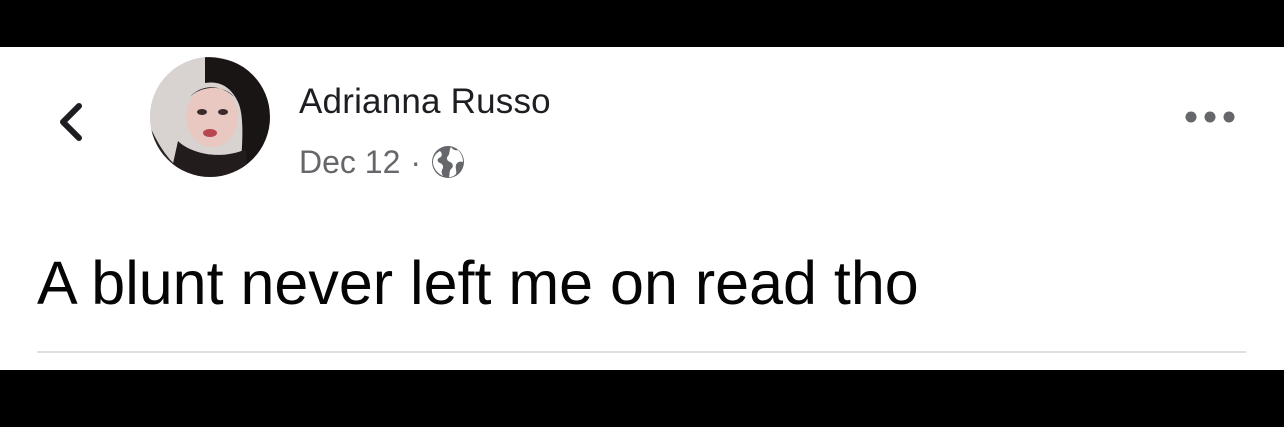  I want to click on post-meta: Dec 12 ·, so click(383, 162).